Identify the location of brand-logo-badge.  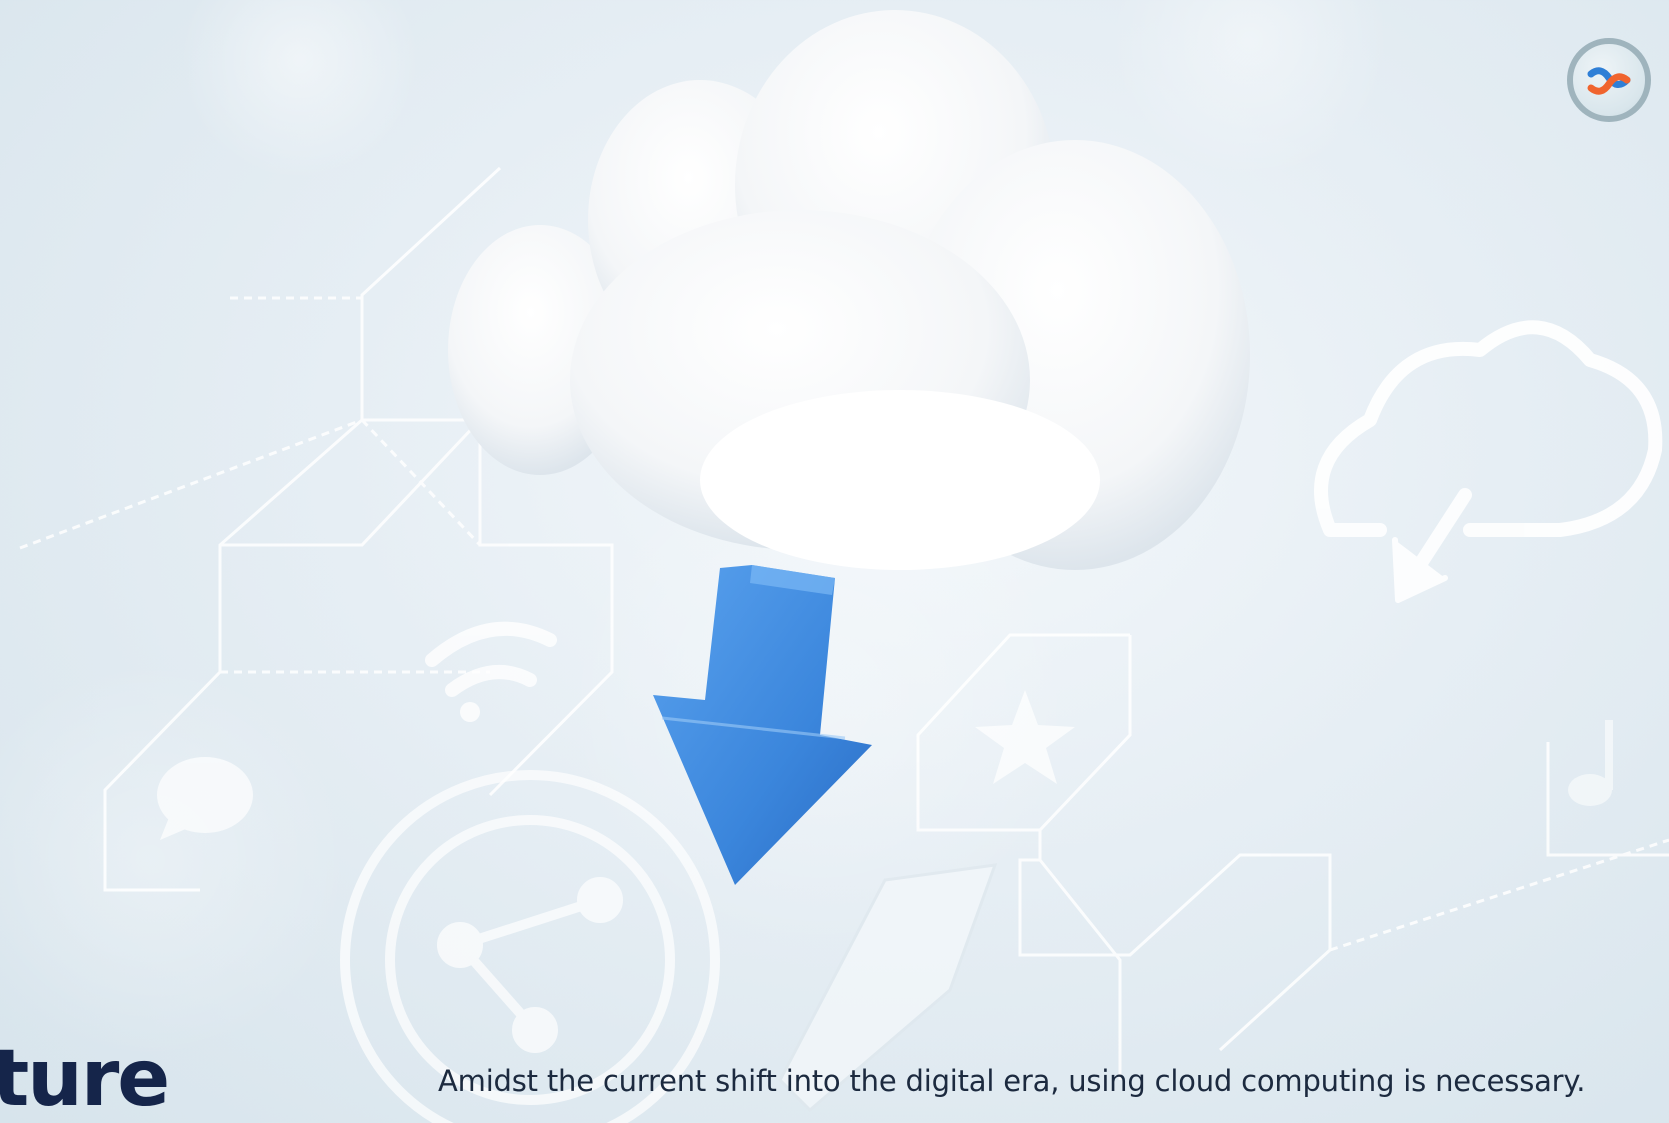
(1609, 80).